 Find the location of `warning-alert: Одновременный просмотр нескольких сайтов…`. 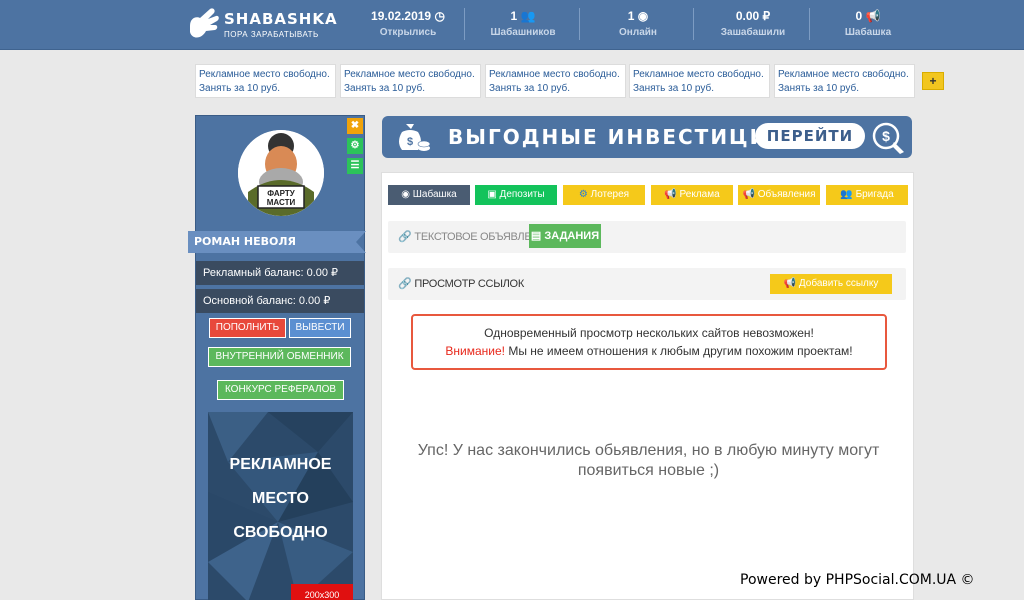

warning-alert: Одновременный просмотр нескольких сайтов… is located at coordinates (649, 342).